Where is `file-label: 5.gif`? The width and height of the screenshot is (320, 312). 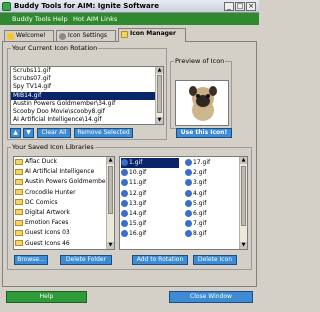 file-label: 5.gif is located at coordinates (200, 203).